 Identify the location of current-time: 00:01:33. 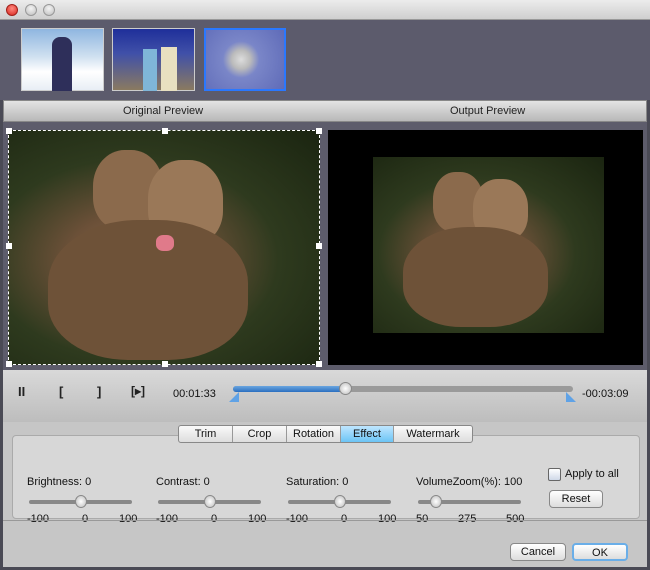
(194, 394).